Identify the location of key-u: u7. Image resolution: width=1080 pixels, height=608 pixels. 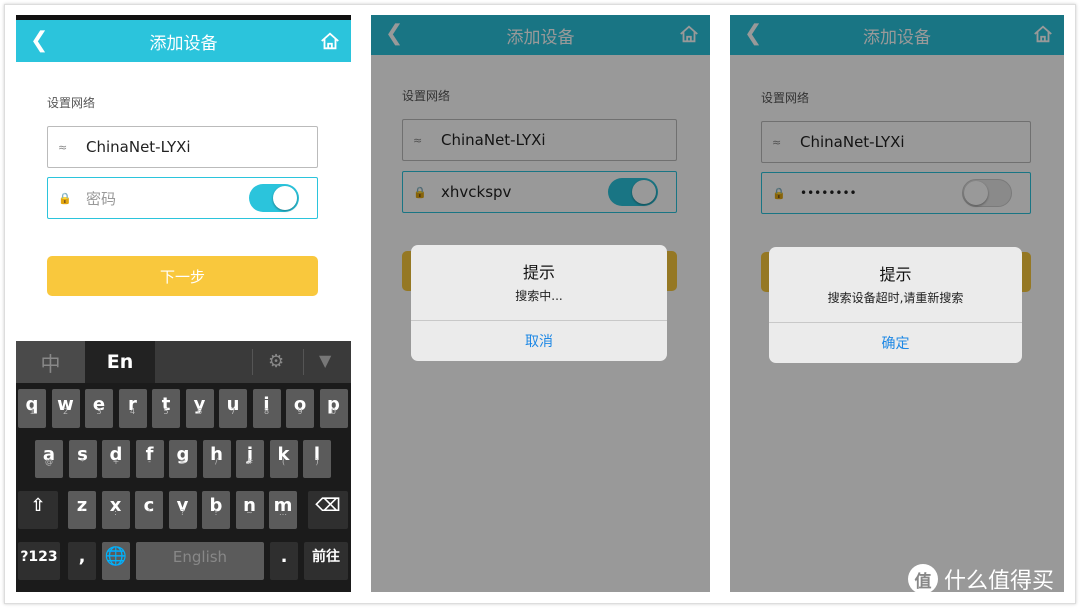
(233, 408).